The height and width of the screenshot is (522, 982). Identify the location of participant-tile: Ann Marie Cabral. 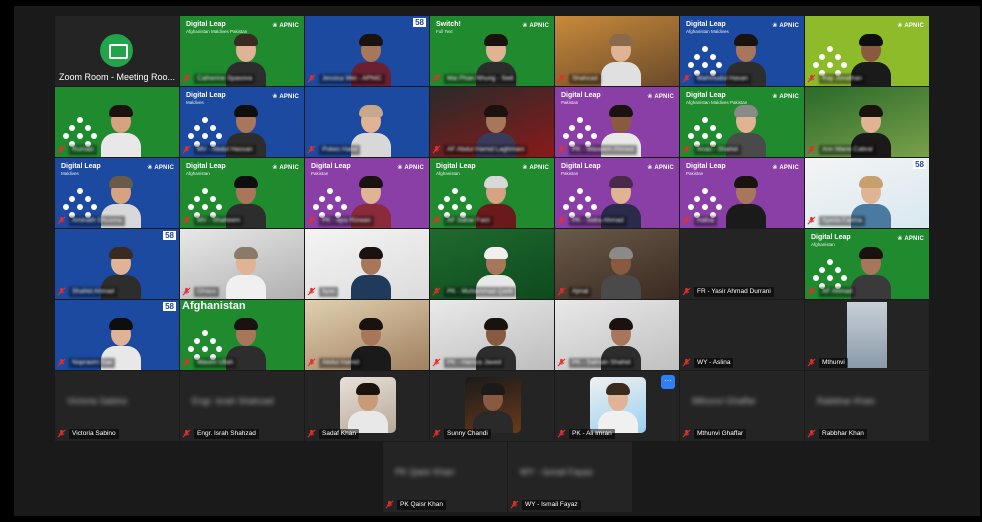
(867, 122).